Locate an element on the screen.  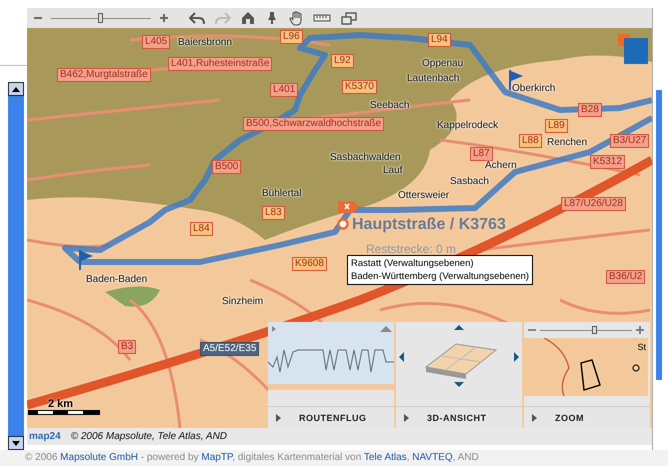
footer-text: , AND is located at coordinates (465, 457).